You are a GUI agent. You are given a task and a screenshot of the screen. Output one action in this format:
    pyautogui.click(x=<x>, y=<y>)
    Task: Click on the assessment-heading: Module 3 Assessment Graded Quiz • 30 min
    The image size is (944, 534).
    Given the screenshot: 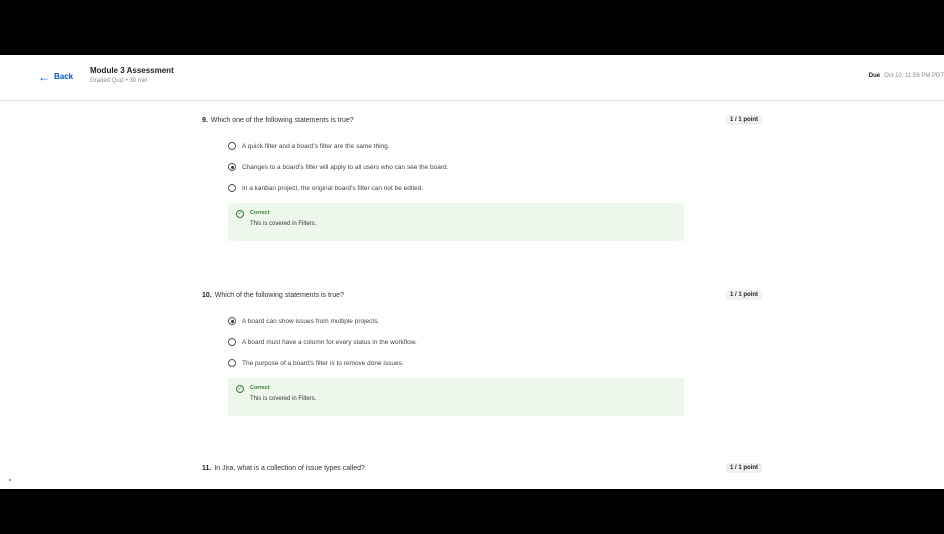 What is the action you would take?
    pyautogui.click(x=132, y=75)
    